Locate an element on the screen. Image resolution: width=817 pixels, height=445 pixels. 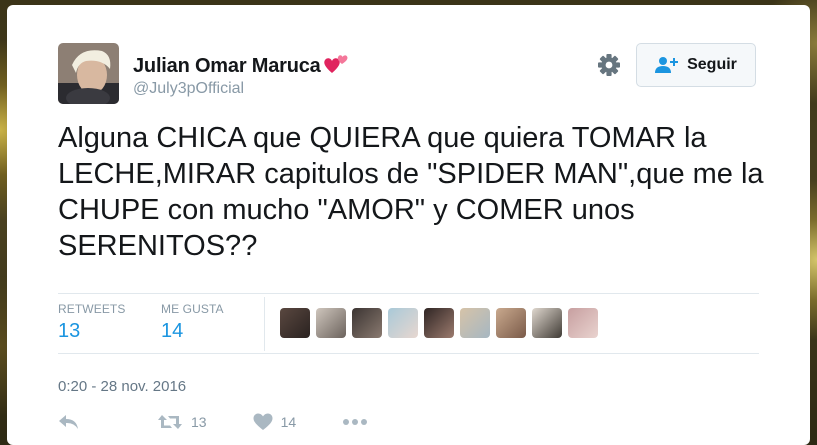
like-count: 14 is located at coordinates (288, 422).